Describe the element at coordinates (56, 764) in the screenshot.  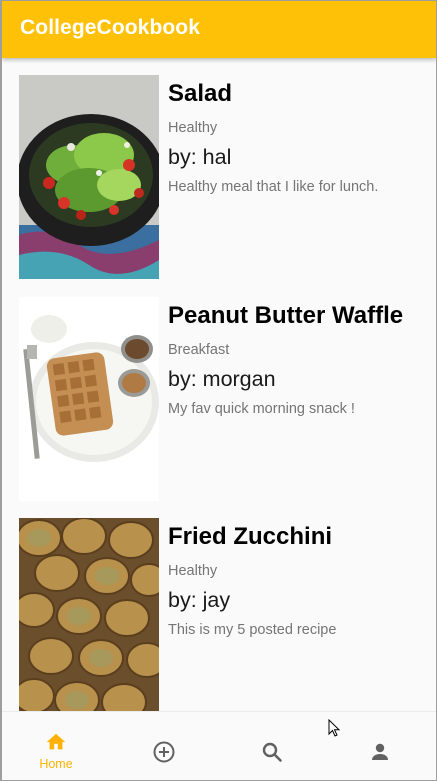
I see `nav-home-label: Home` at that location.